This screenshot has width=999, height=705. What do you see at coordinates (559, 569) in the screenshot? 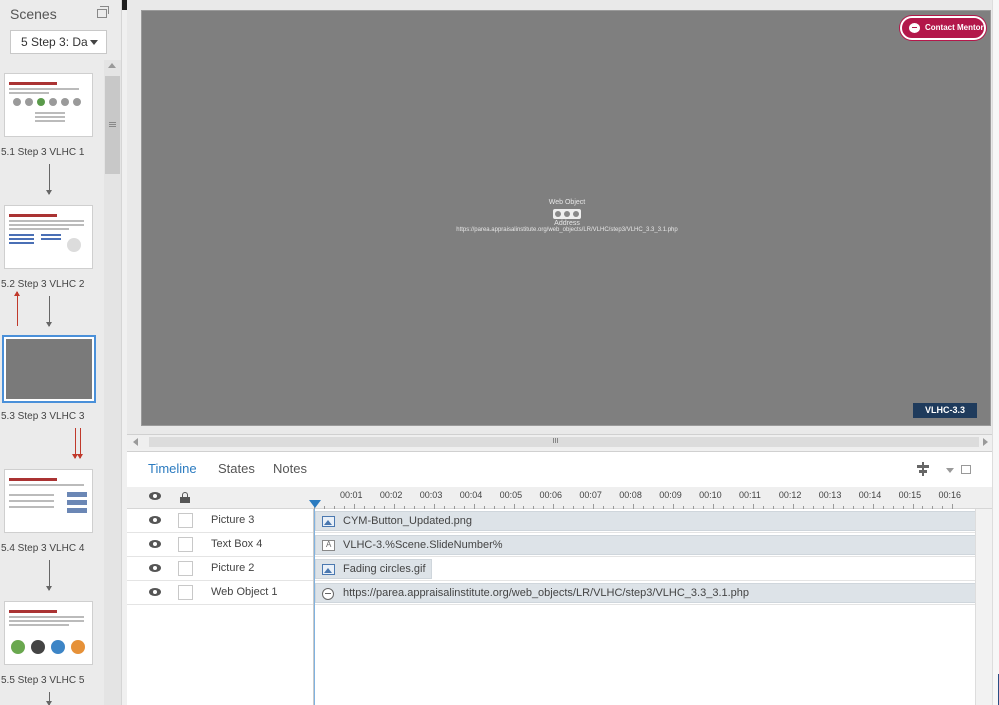
I see `timeline-row: Picture 2 Fading circles.gif` at bounding box center [559, 569].